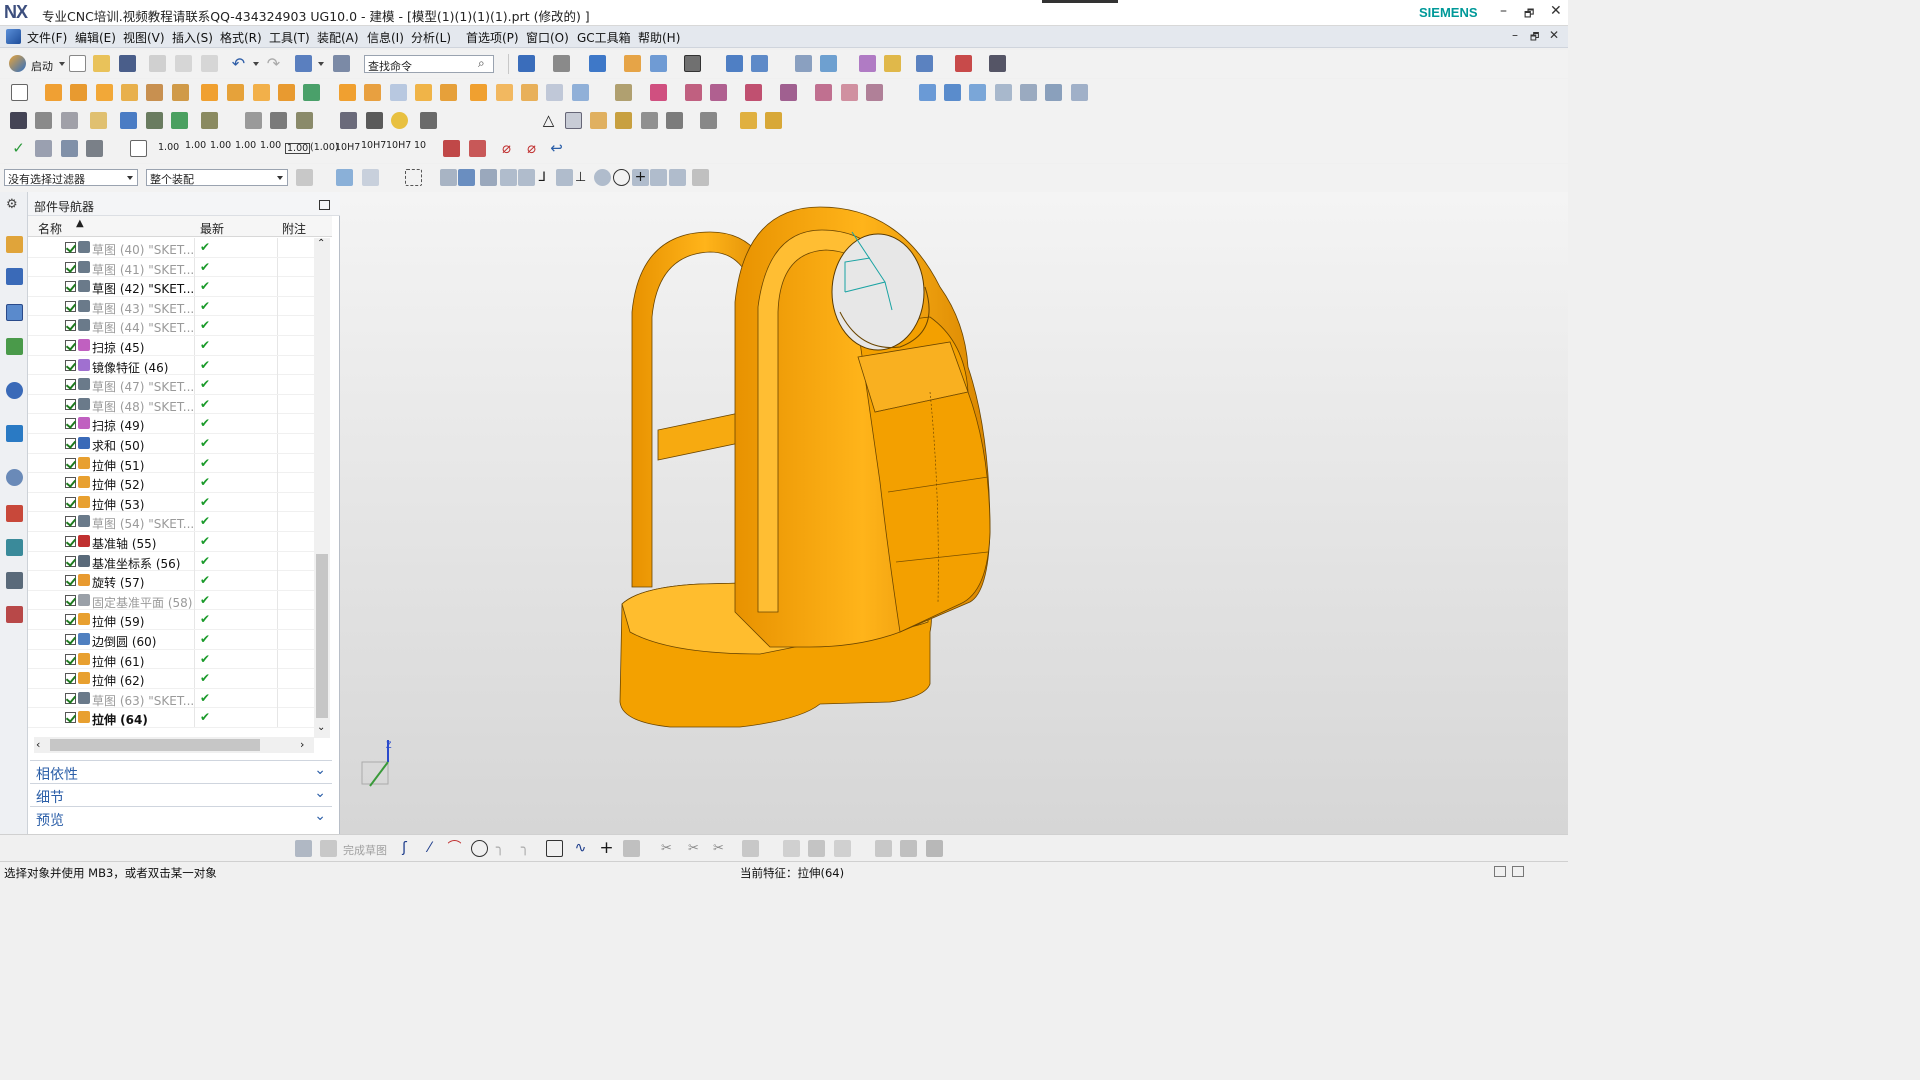 The width and height of the screenshot is (1920, 1080). I want to click on solid-body-icon, so click(466, 177).